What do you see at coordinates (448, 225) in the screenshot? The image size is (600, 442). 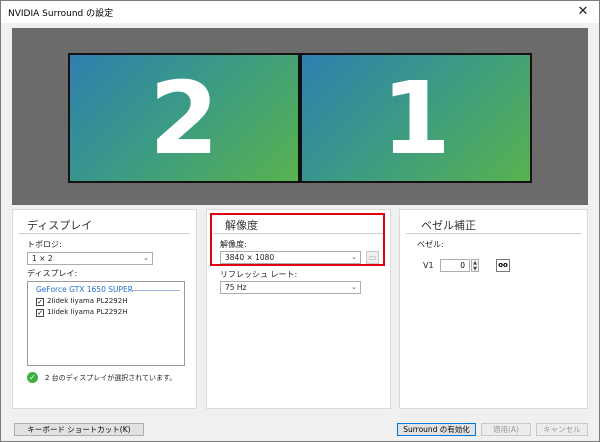 I see `bezel-panel-title: ベゼル補正` at bounding box center [448, 225].